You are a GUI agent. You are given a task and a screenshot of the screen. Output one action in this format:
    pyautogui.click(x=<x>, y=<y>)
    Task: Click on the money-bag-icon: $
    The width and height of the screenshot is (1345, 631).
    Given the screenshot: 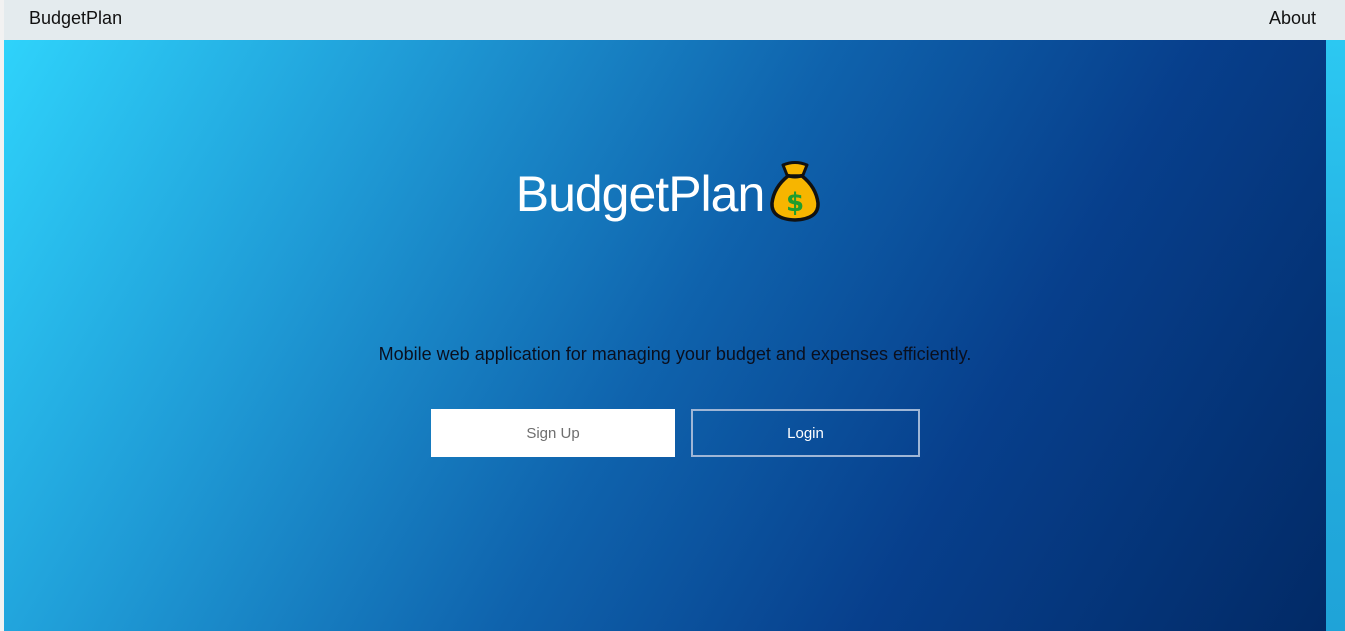 What is the action you would take?
    pyautogui.click(x=795, y=192)
    